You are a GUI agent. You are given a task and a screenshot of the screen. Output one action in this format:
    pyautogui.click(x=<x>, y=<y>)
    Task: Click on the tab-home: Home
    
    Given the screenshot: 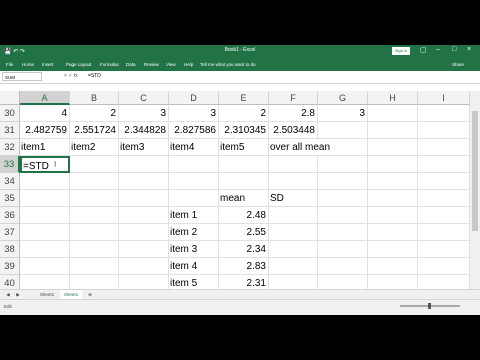 What is the action you would take?
    pyautogui.click(x=28, y=64)
    